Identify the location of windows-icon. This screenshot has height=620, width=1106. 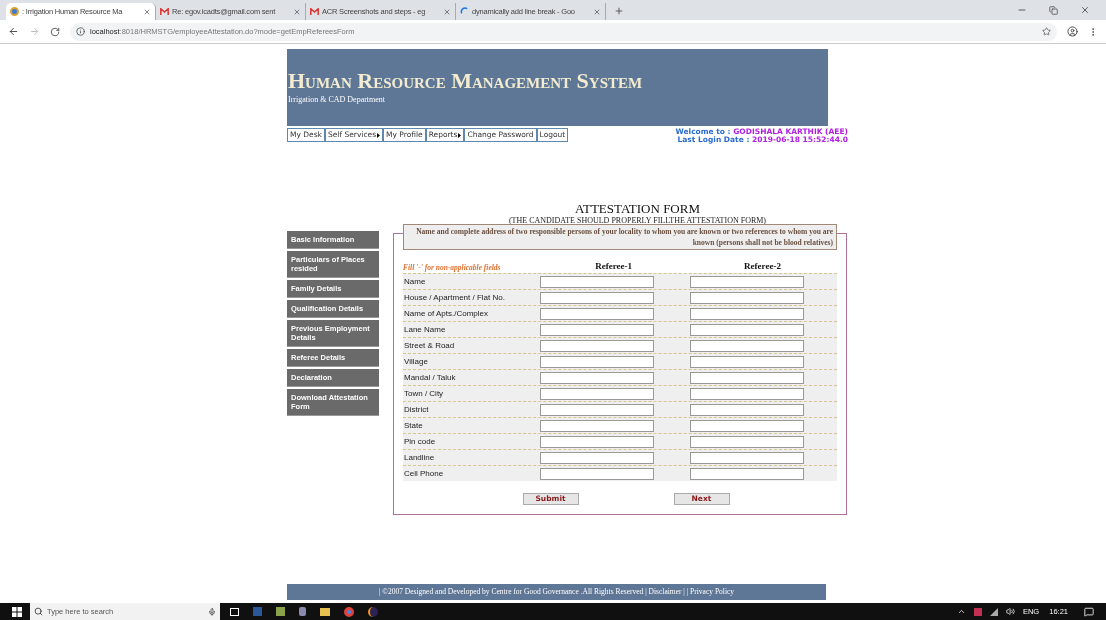
(17, 611).